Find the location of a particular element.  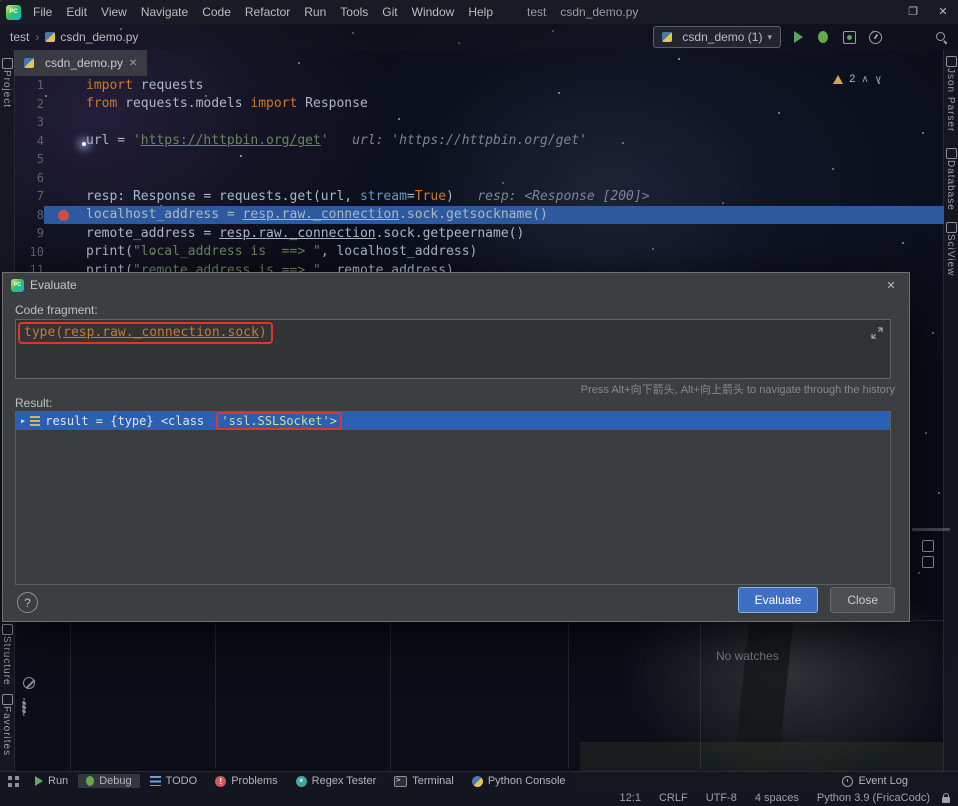

debug-toolbar is located at coordinates (28, 683).